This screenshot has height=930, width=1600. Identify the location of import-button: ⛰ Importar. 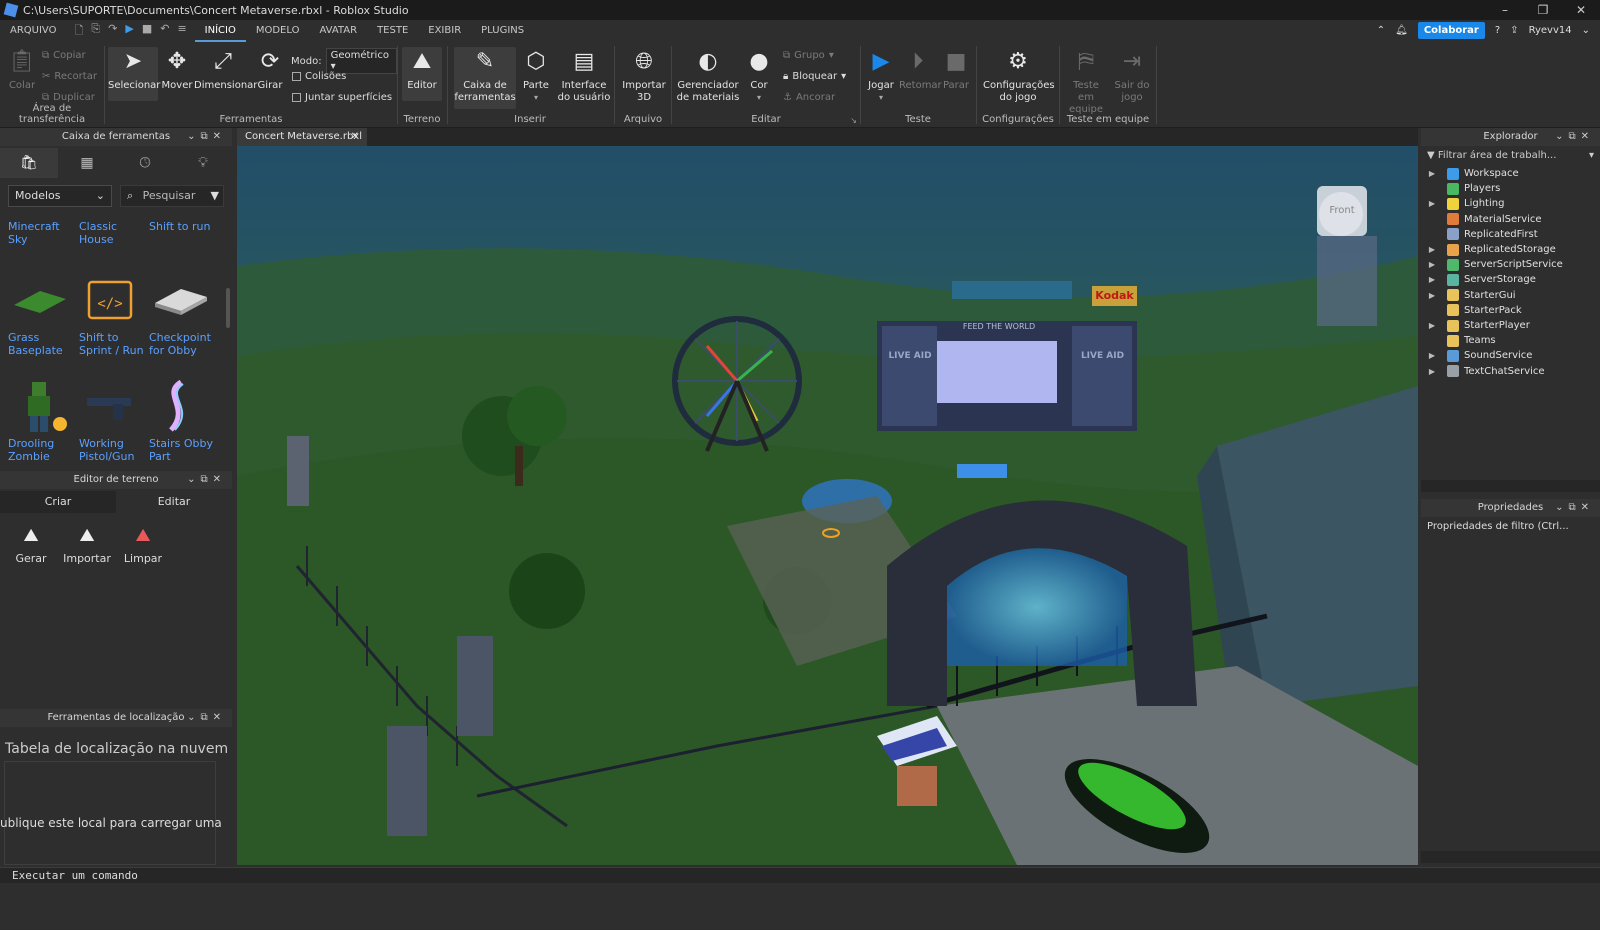
(87, 545).